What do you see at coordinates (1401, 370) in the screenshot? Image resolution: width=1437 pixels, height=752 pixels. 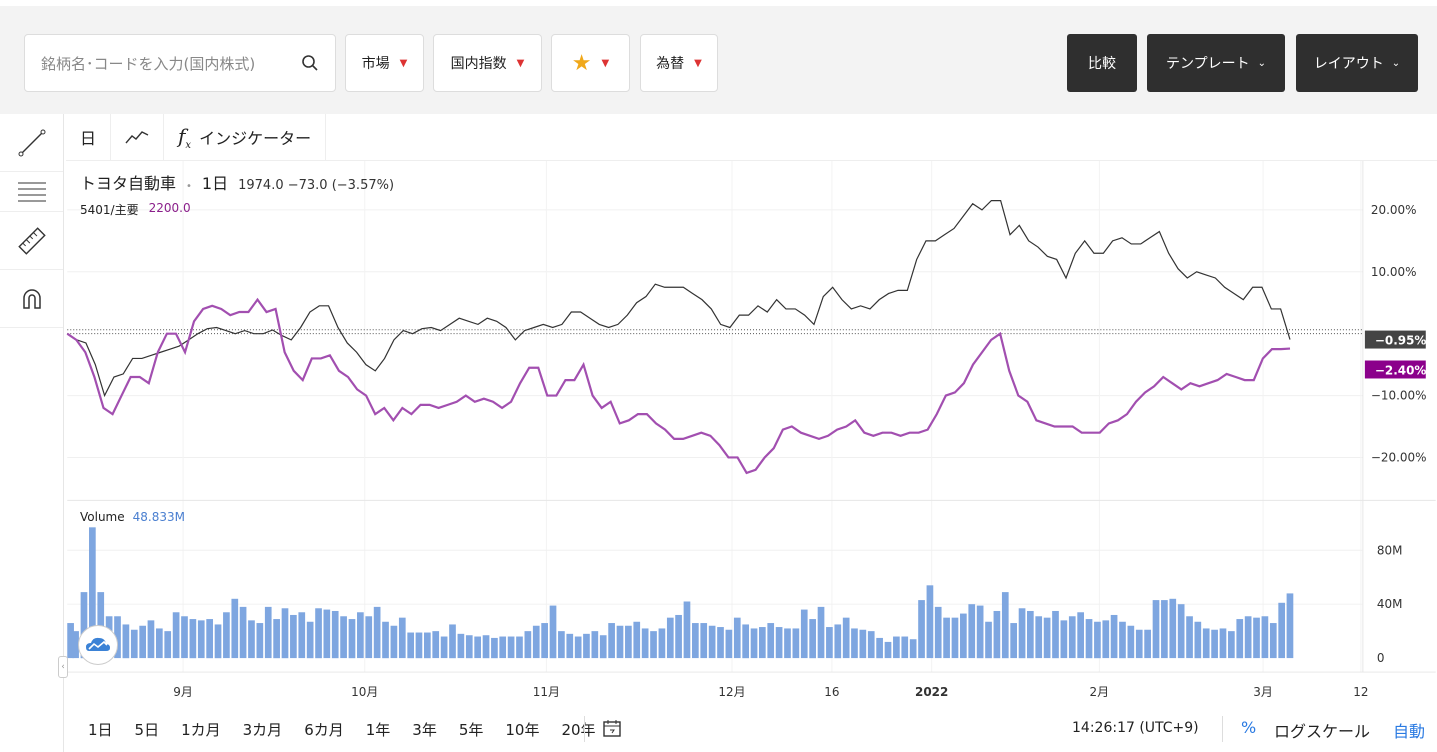 I see `compare-value-label: −2.40%` at bounding box center [1401, 370].